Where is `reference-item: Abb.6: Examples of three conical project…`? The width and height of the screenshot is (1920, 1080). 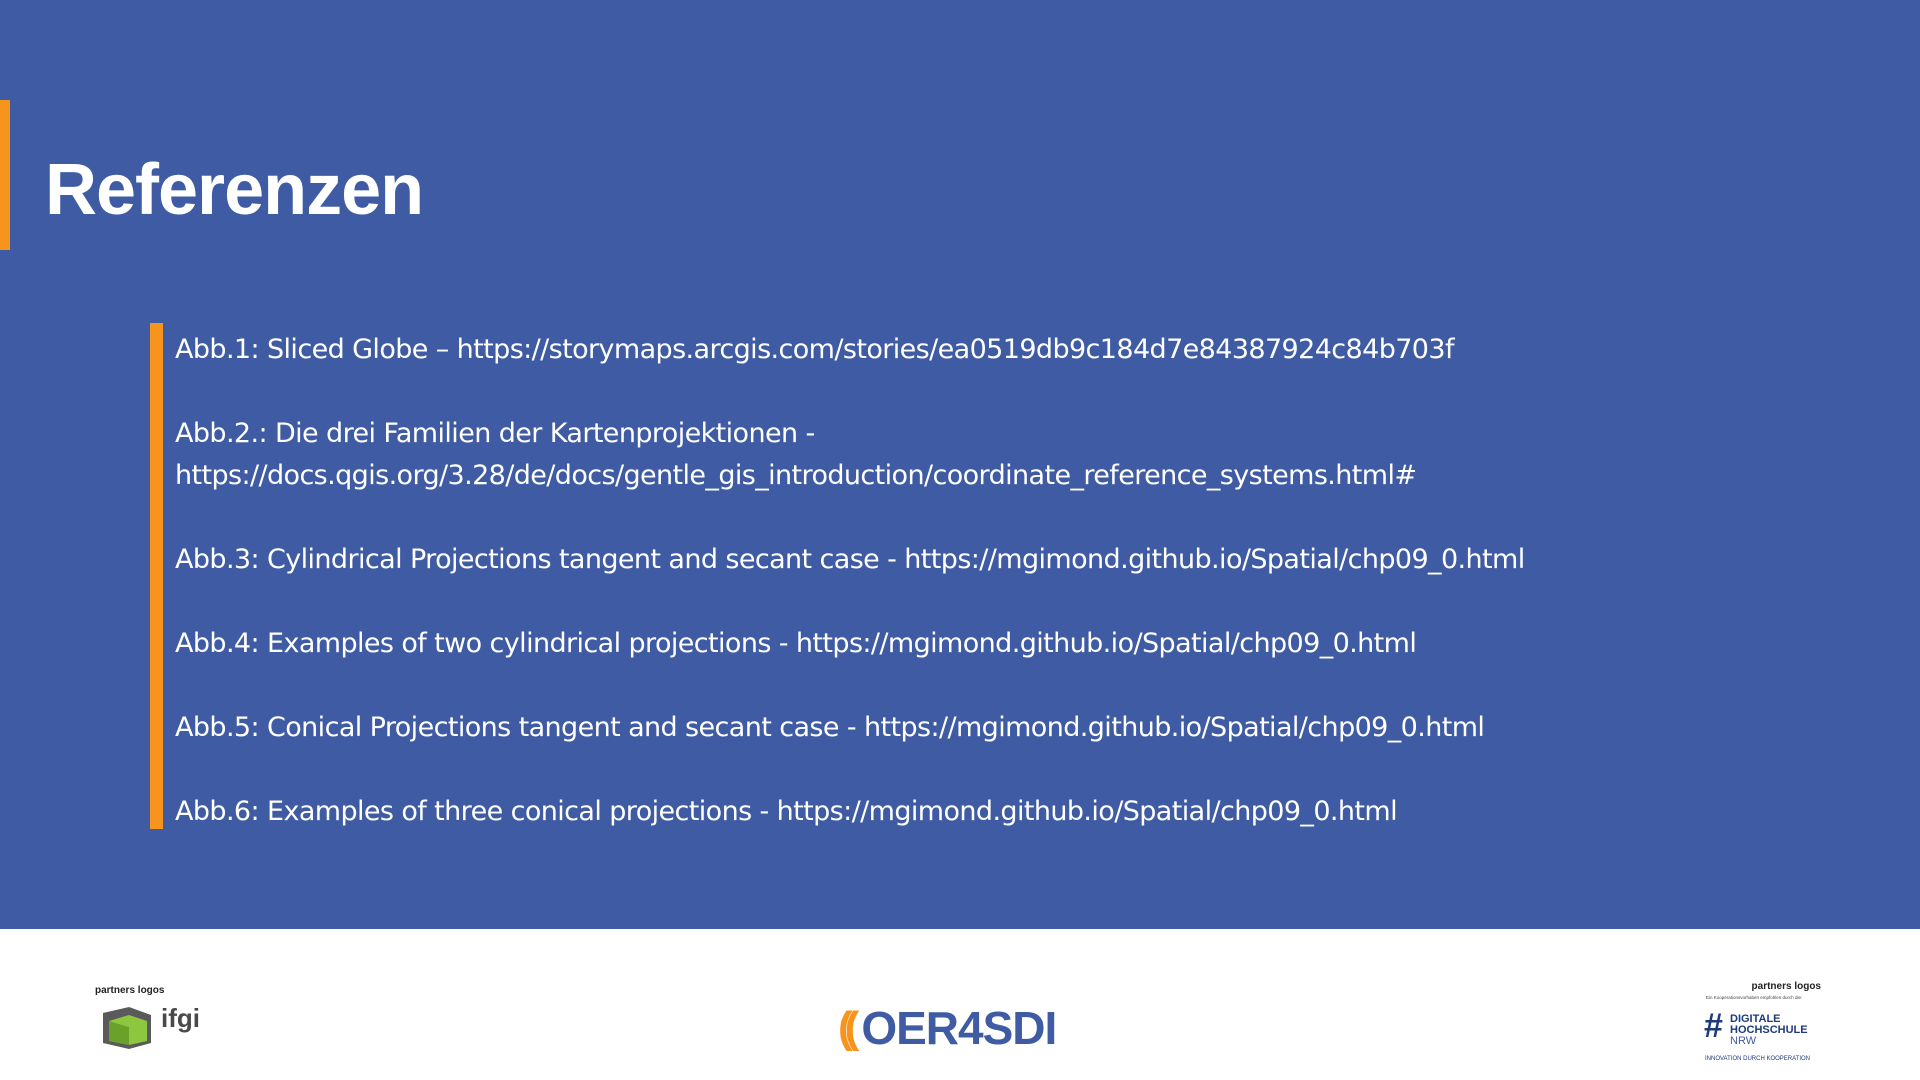 reference-item: Abb.6: Examples of three conical project… is located at coordinates (942, 812).